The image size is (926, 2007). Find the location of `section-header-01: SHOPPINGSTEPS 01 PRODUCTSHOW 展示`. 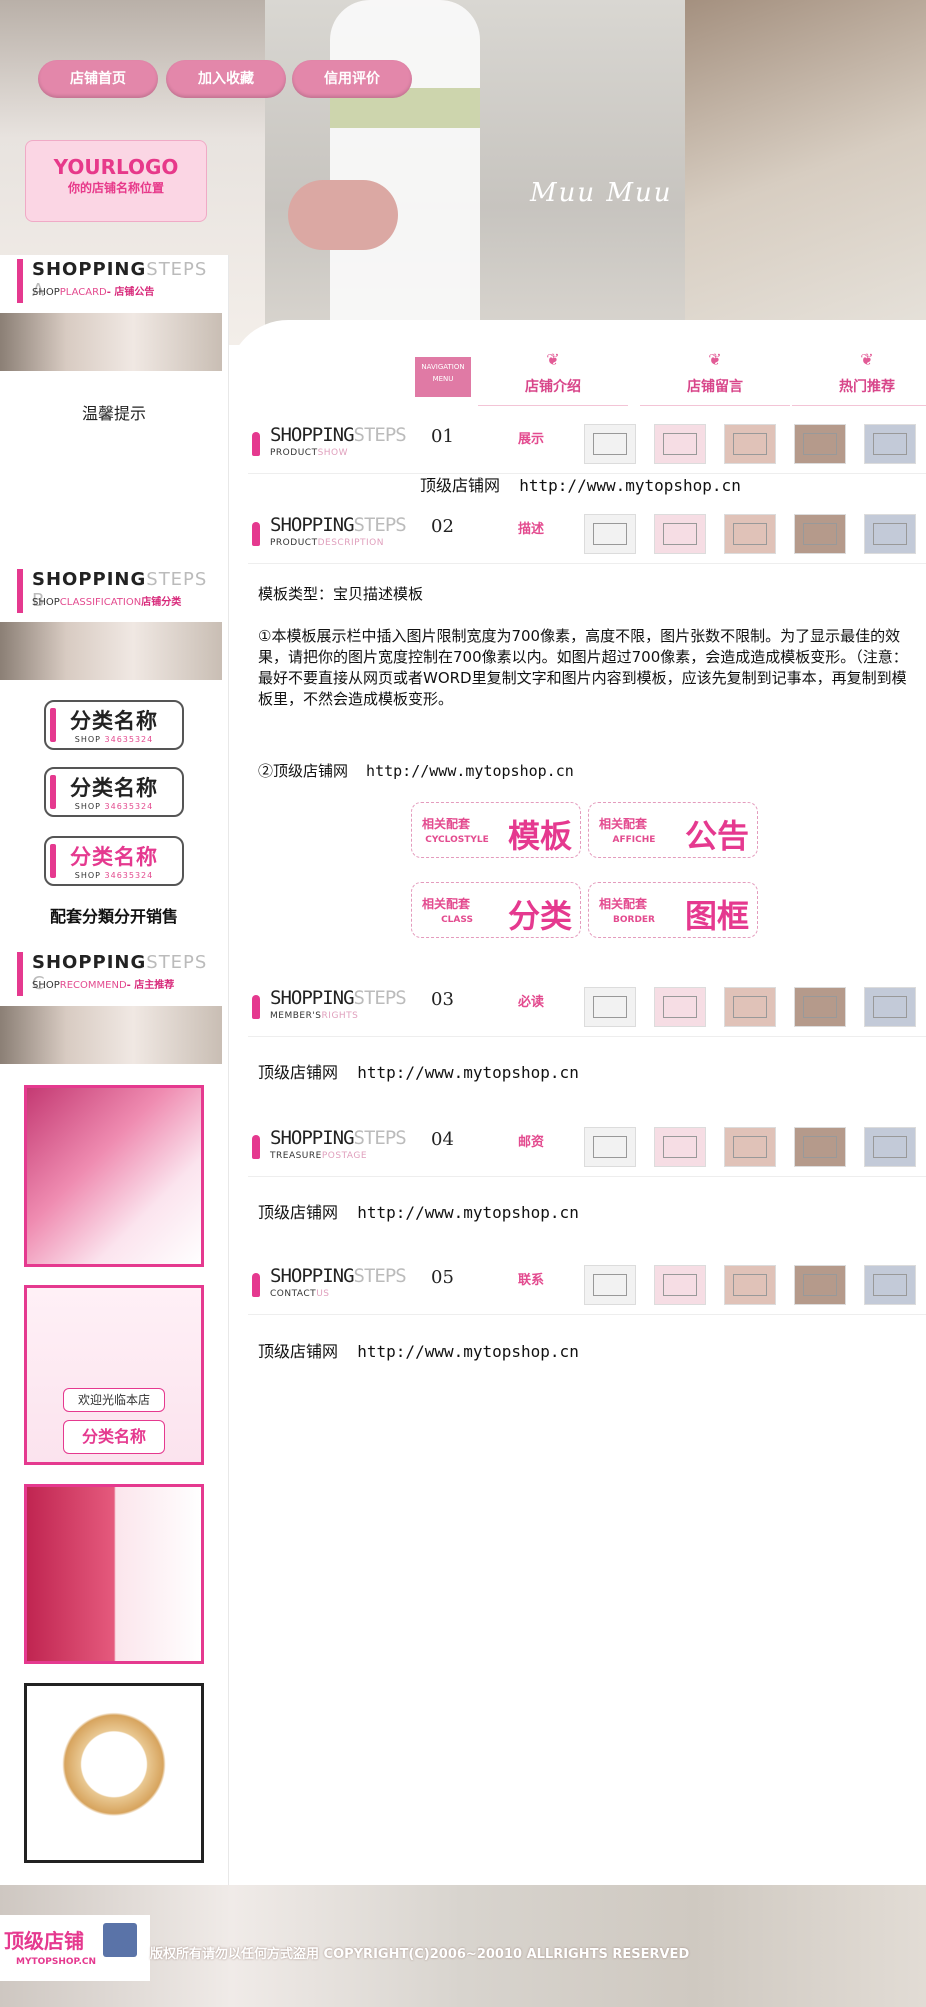

section-header-01: SHOPPINGSTEPS 01 PRODUCTSHOW 展示 is located at coordinates (587, 446).